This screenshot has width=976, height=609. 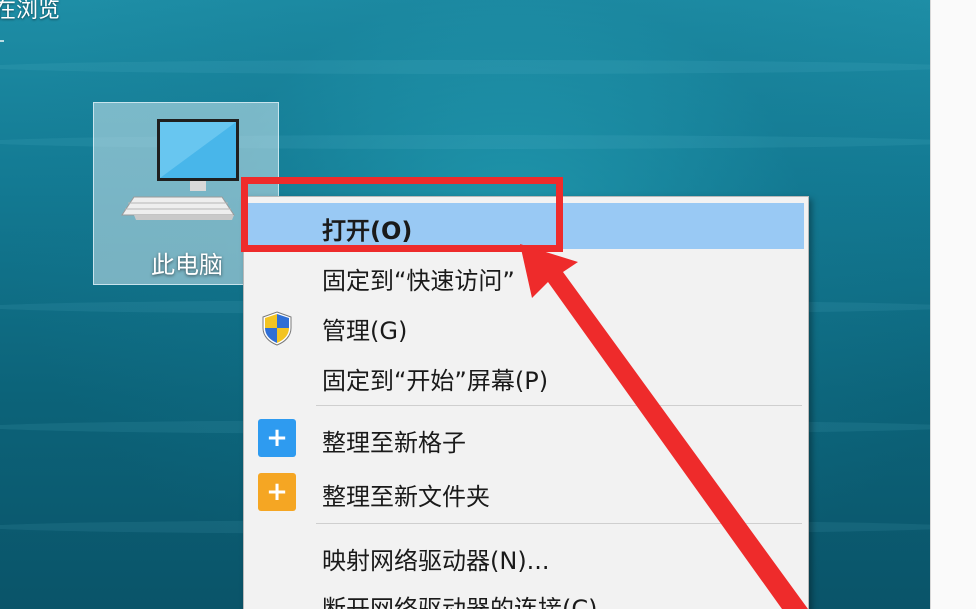 I want to click on water-ripple, so click(x=465, y=67).